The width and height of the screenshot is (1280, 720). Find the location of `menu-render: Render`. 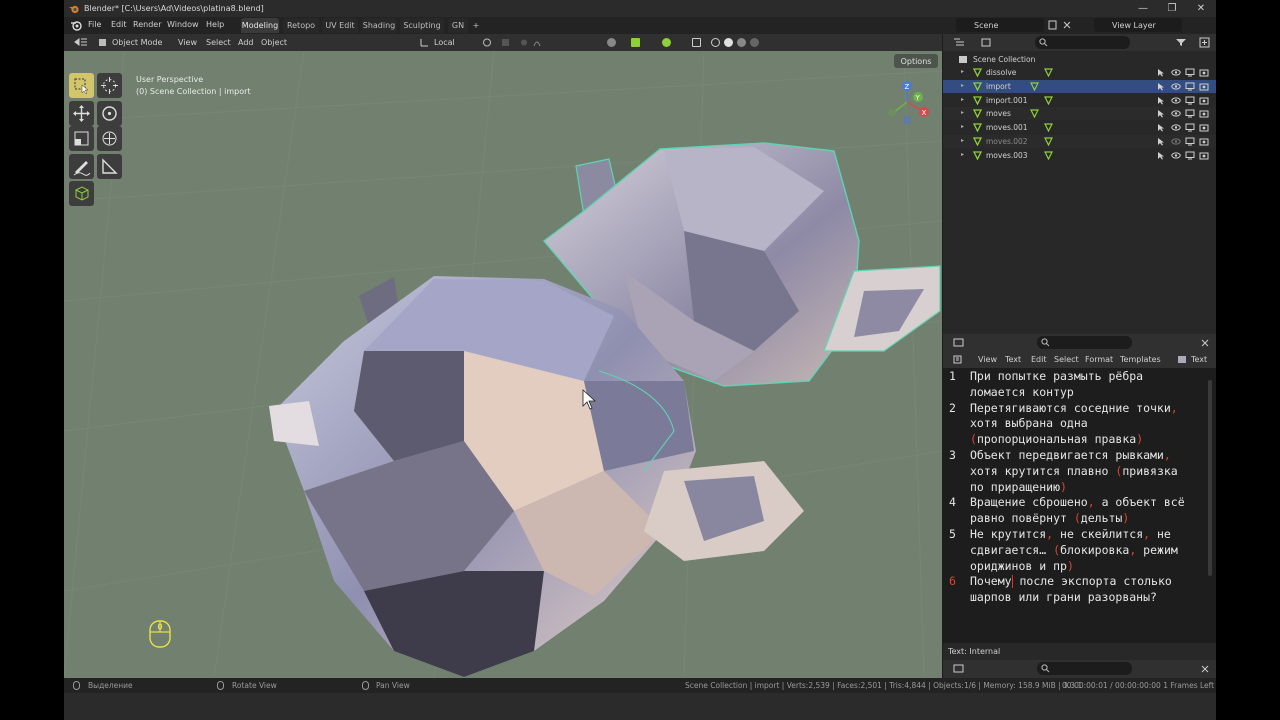

menu-render: Render is located at coordinates (147, 24).